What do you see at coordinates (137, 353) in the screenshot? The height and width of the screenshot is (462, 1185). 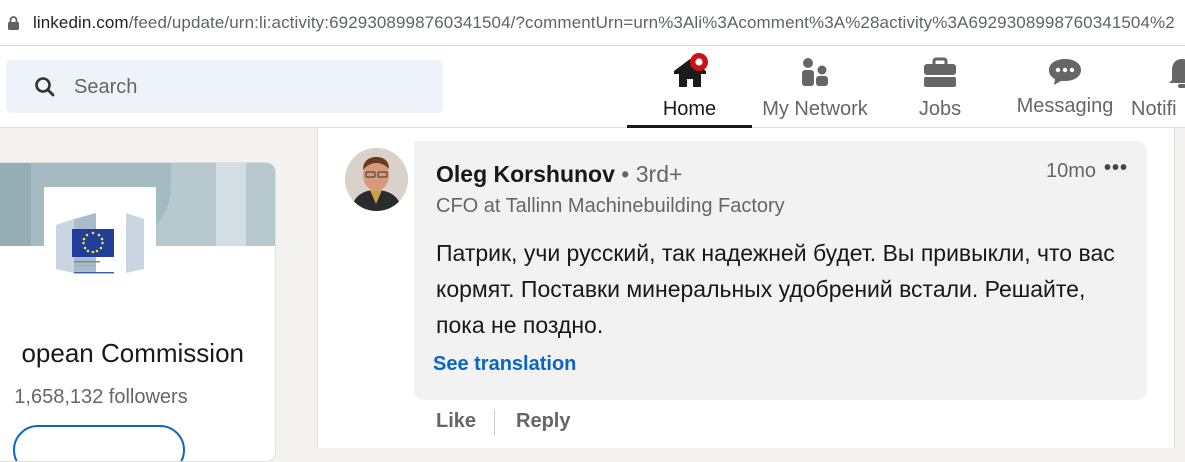 I see `company-name: opean Commission` at bounding box center [137, 353].